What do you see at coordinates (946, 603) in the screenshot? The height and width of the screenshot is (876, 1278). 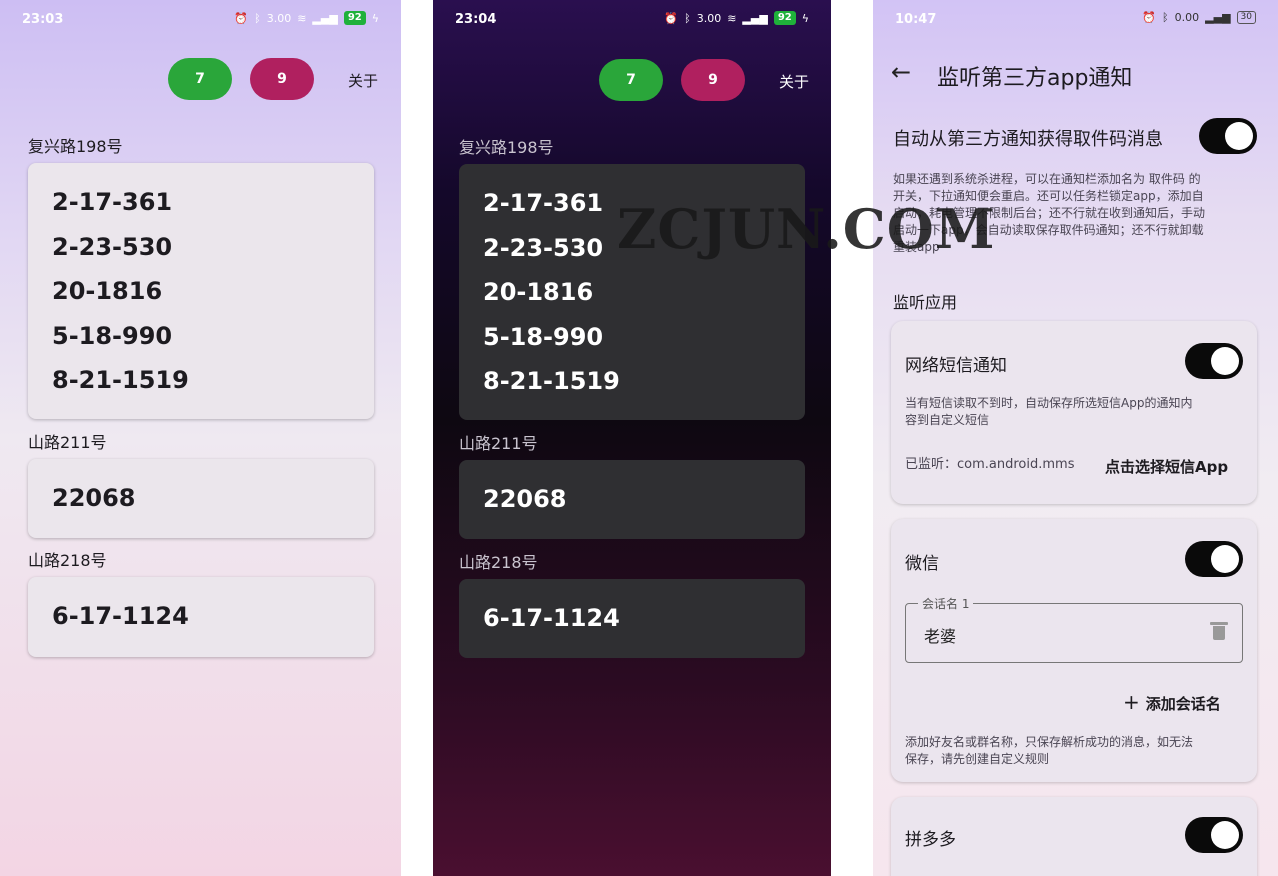 I see `session-name-label: 会话名 1` at bounding box center [946, 603].